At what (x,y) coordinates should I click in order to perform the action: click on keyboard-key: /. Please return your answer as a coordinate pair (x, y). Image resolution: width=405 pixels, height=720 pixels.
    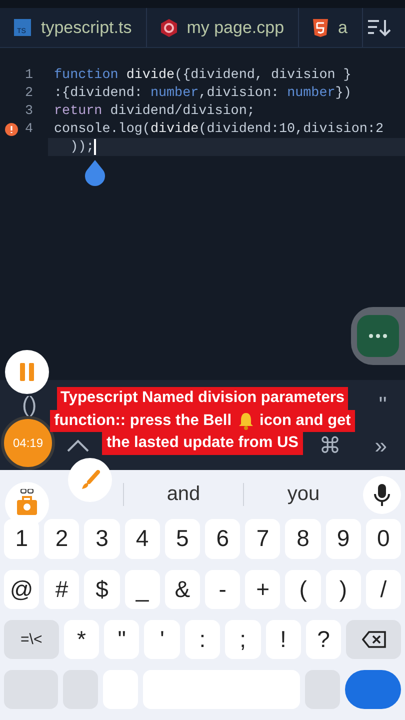
    Looking at the image, I should click on (384, 589).